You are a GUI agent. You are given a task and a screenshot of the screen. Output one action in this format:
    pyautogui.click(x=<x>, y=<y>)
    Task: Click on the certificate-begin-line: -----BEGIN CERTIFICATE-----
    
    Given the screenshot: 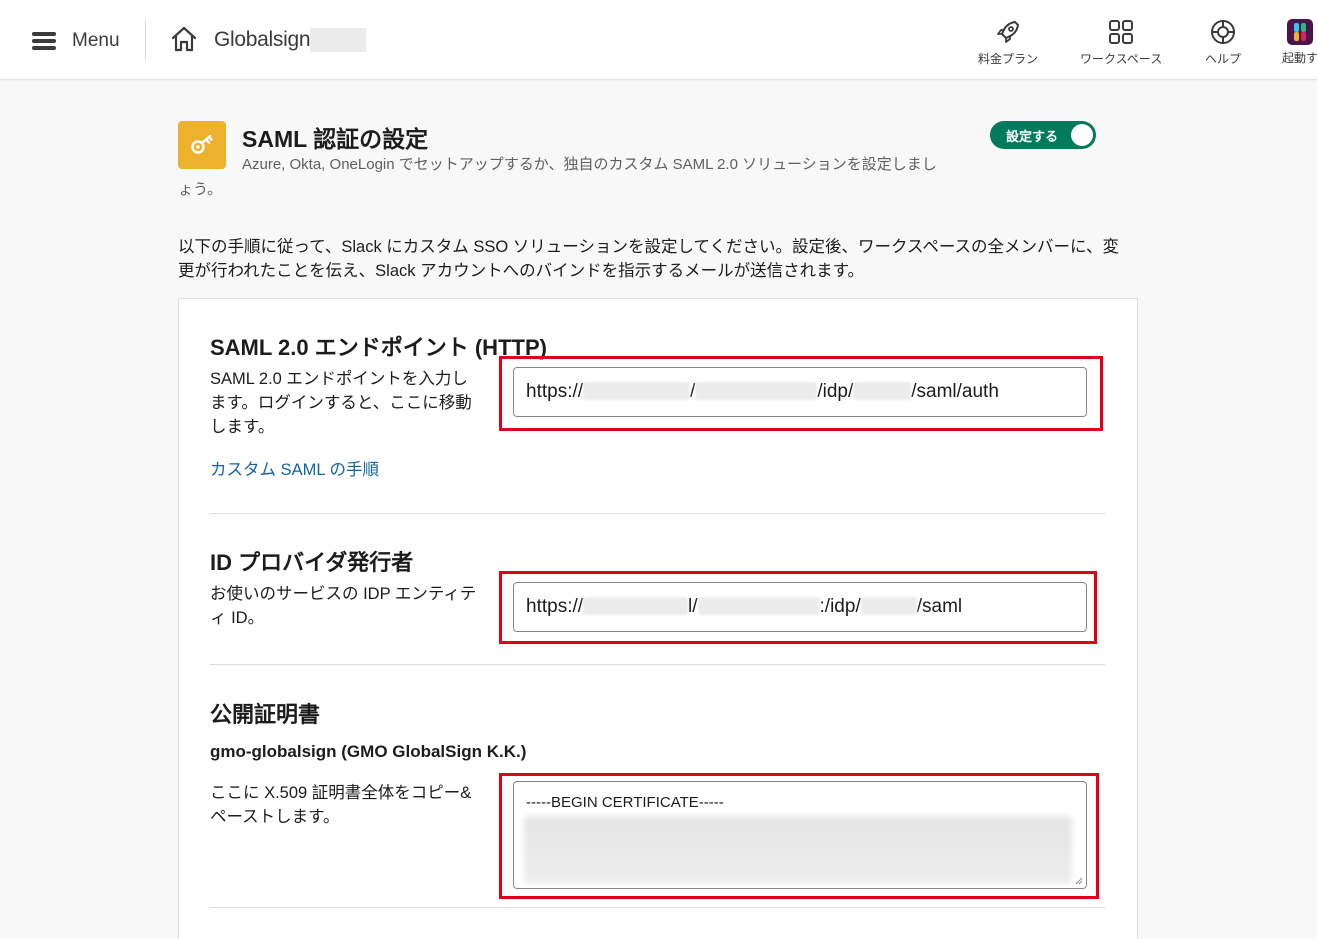 What is the action you would take?
    pyautogui.click(x=625, y=802)
    